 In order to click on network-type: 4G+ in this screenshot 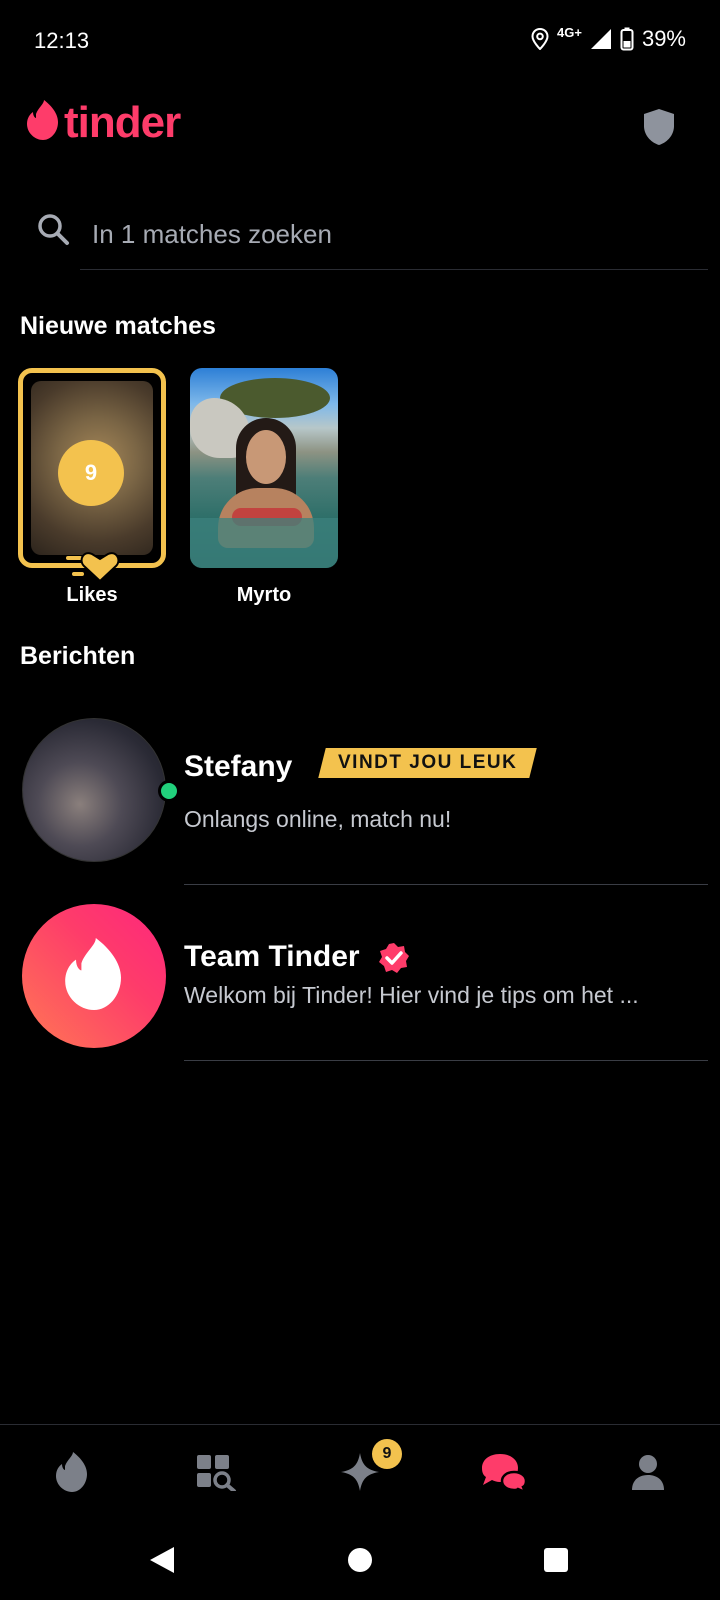, I will do `click(569, 32)`.